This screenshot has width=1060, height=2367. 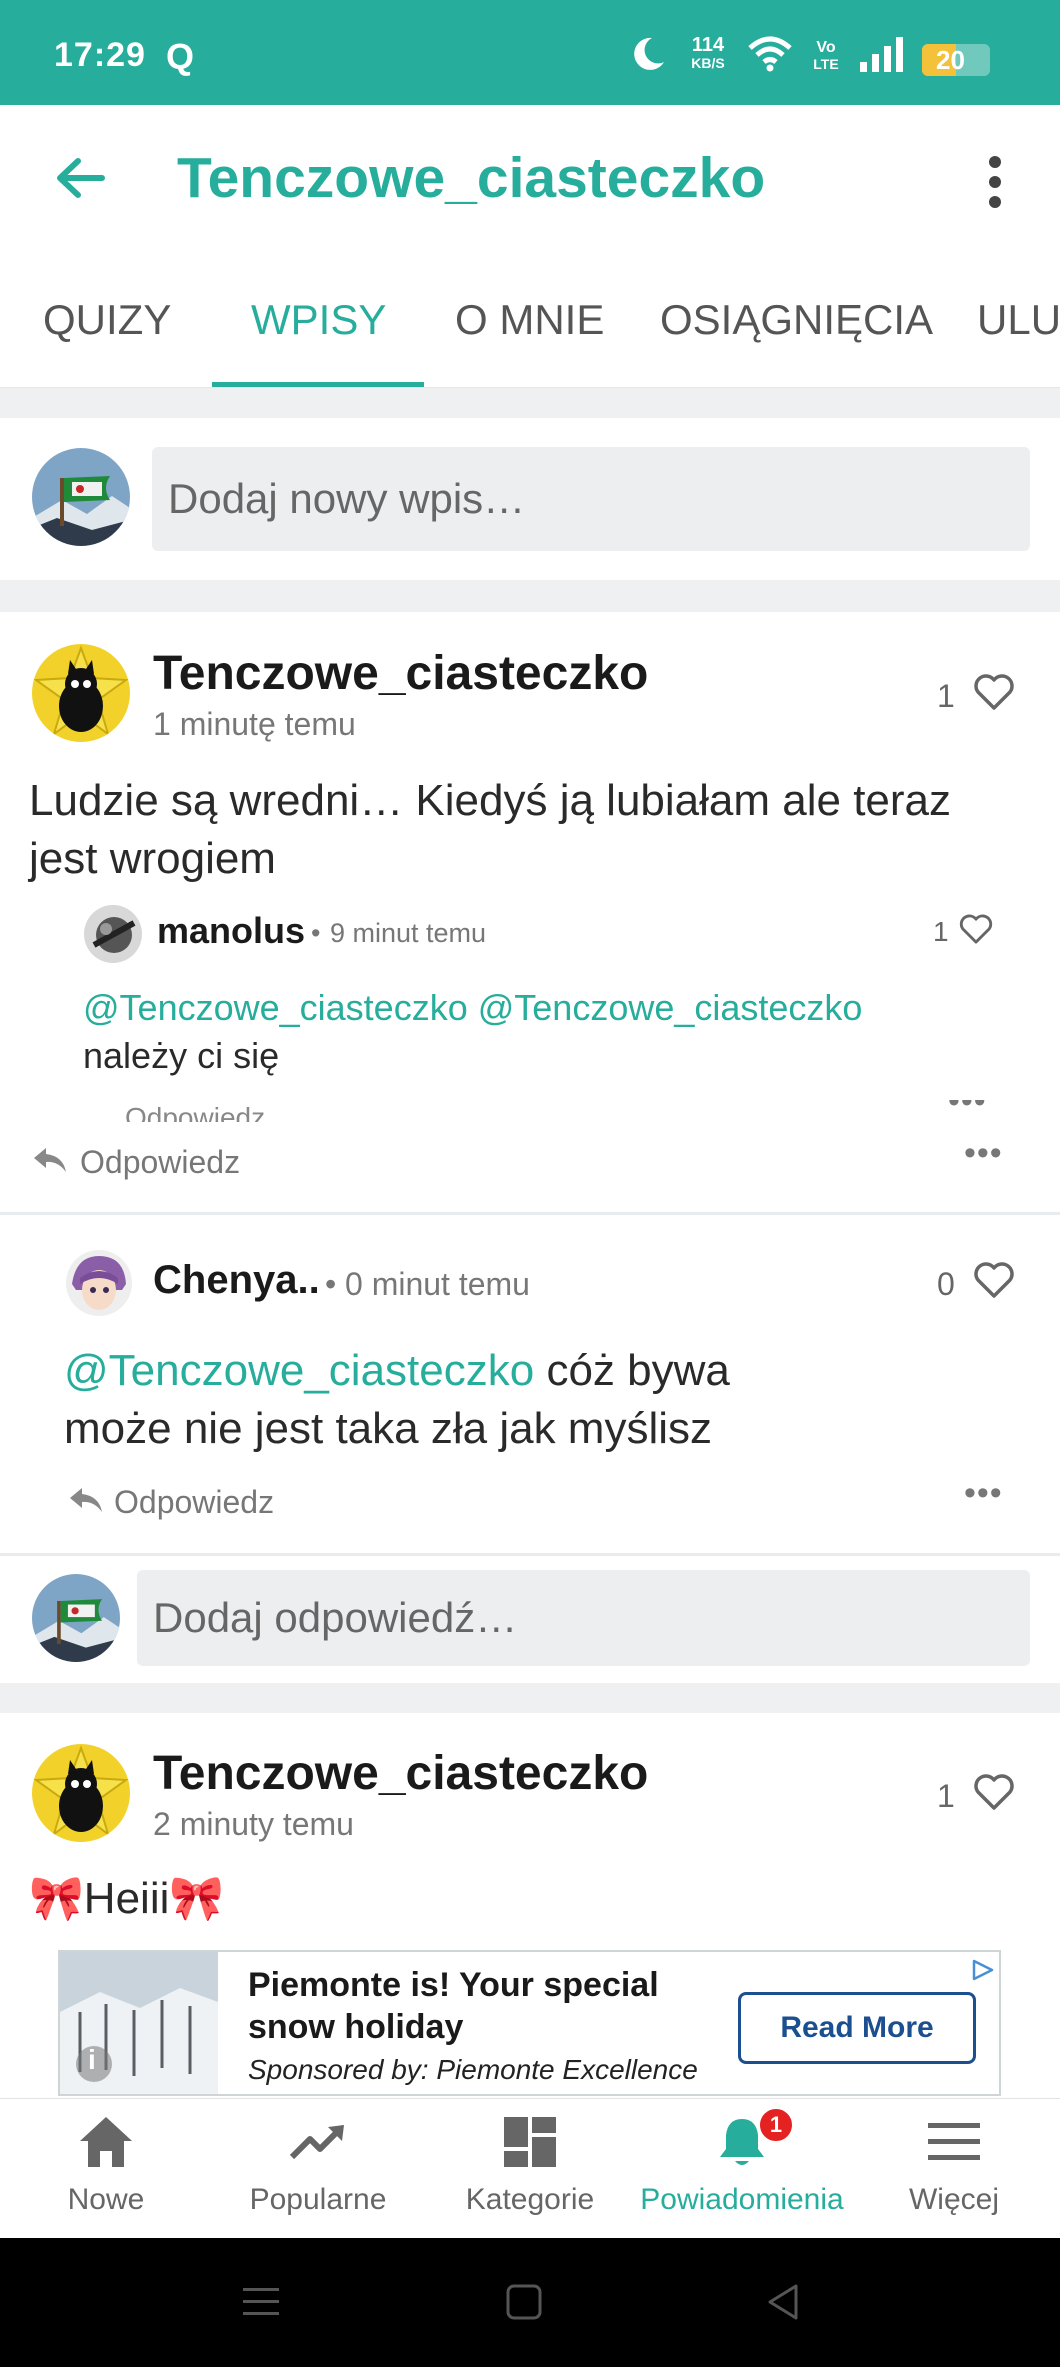 I want to click on profile-tabs: QUIZY WPISY O MNIE OSIĄGNIĘCIA ULU, so click(x=530, y=319).